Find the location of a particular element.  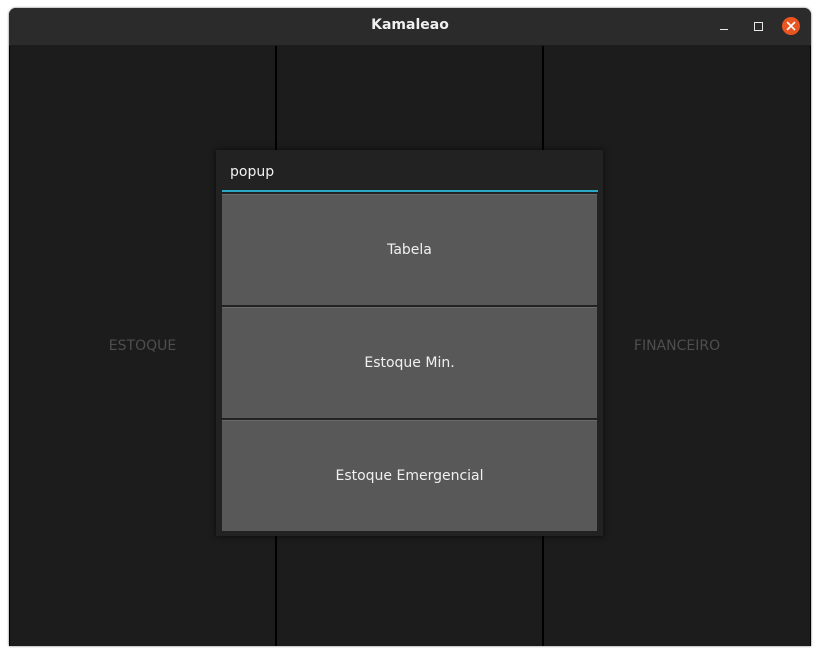

minimize-icon is located at coordinates (724, 29).